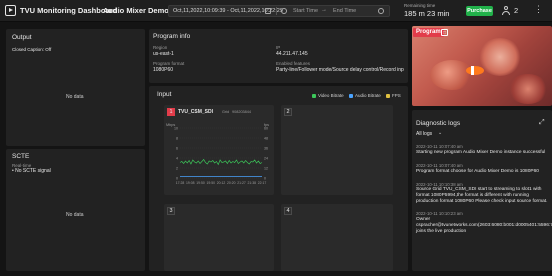  Describe the element at coordinates (177, 138) in the screenshot. I see `y-tick-label: 8` at that location.